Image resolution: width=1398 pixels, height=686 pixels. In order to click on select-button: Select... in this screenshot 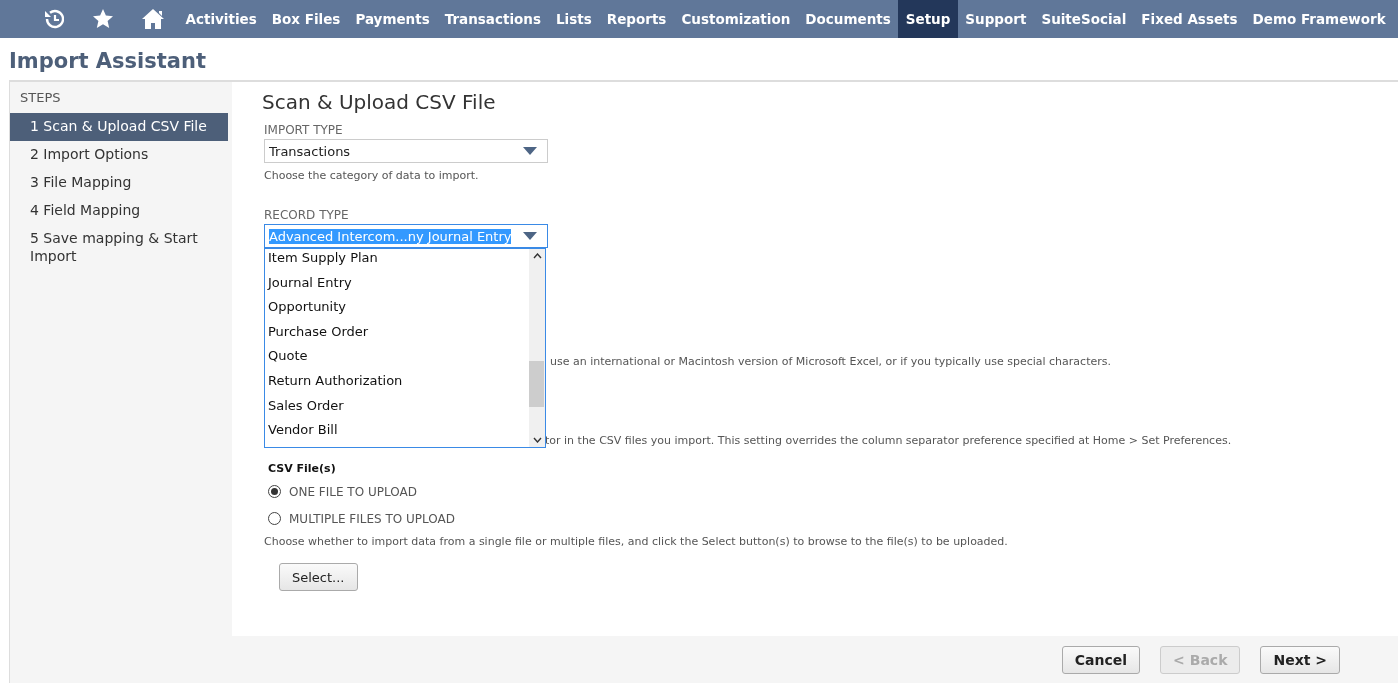, I will do `click(318, 577)`.